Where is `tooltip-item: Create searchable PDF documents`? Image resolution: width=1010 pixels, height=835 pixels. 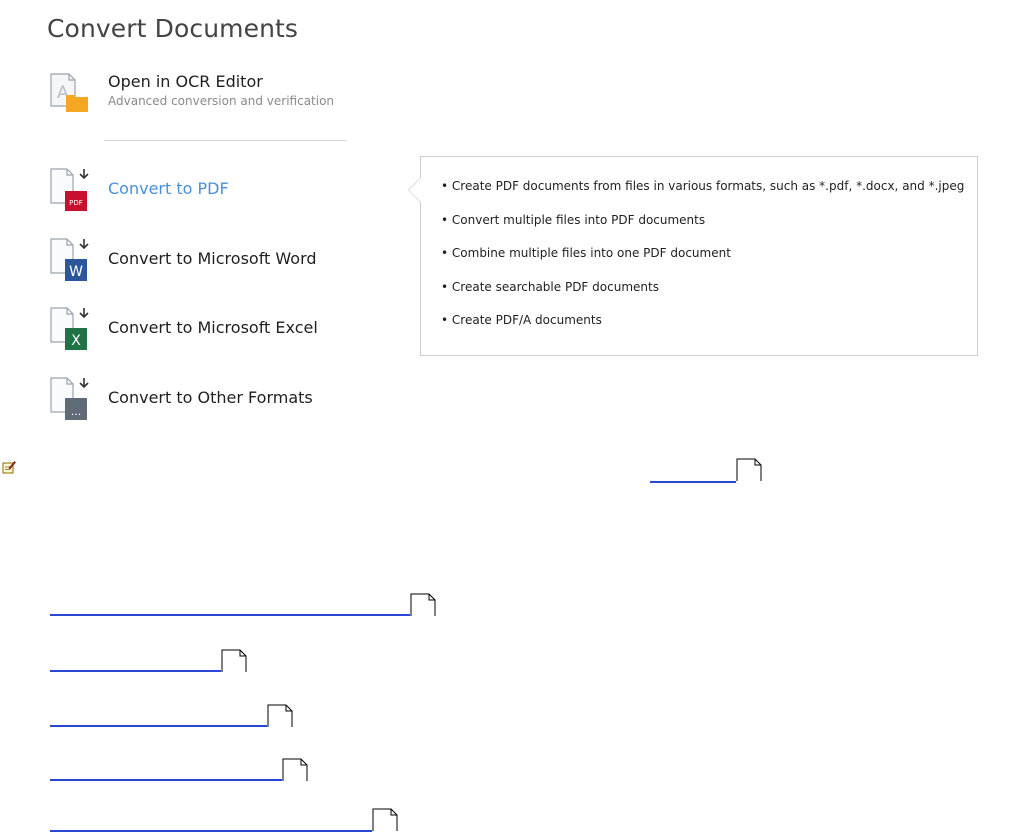 tooltip-item: Create searchable PDF documents is located at coordinates (702, 287).